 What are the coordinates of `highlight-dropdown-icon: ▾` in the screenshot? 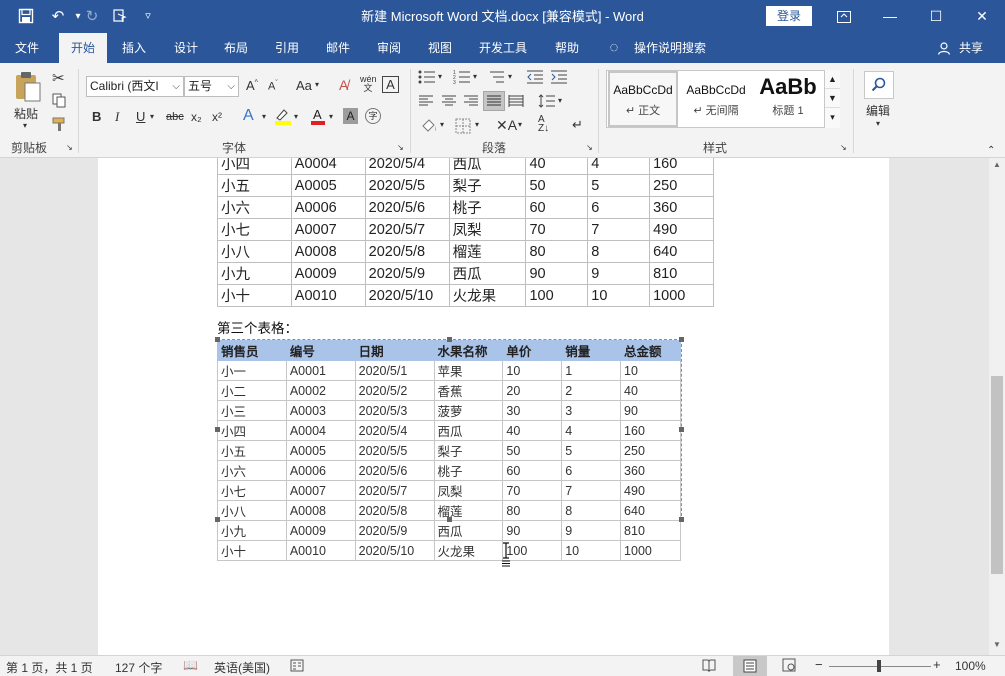 It's located at (296, 116).